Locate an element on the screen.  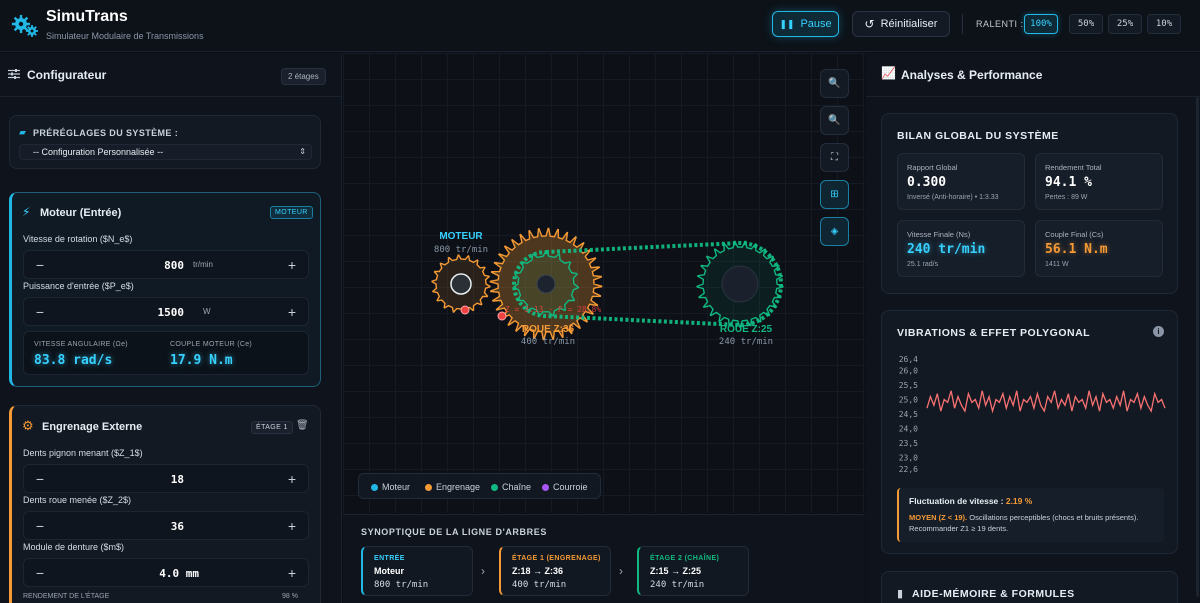
synoptic-card-title: Z:18 → Z:36 is located at coordinates (538, 571).